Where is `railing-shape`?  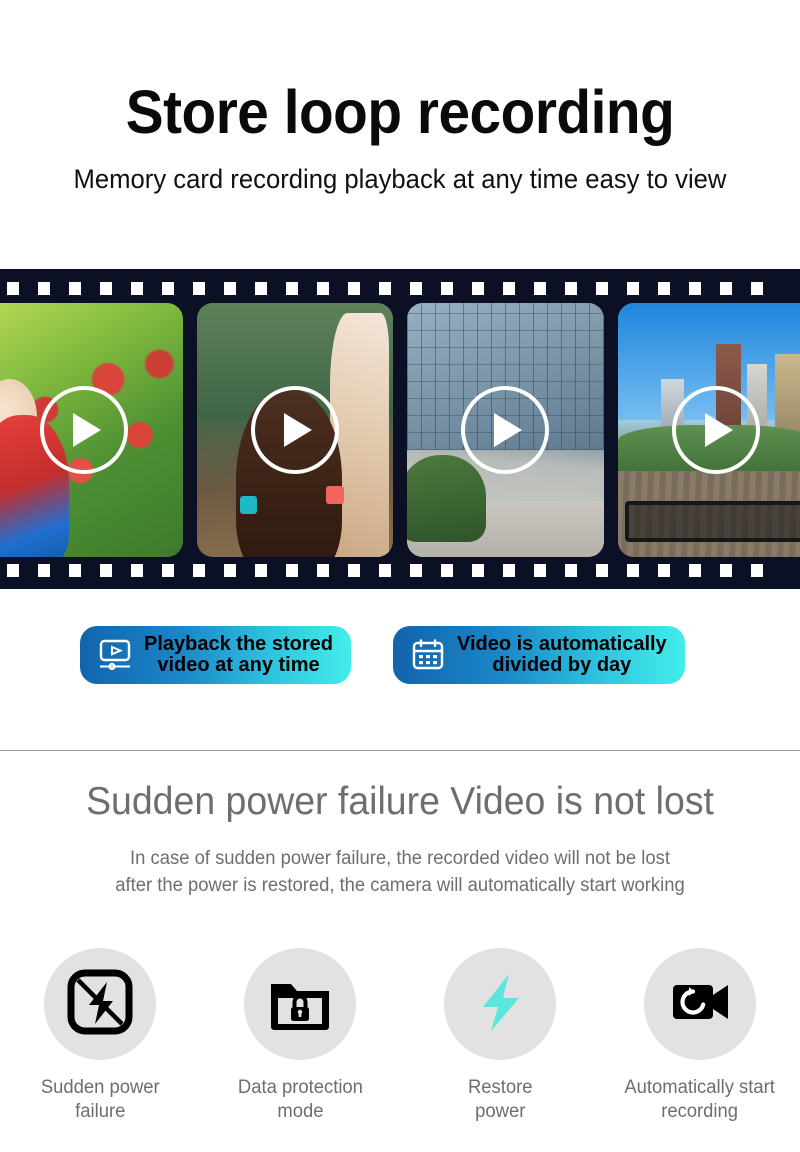
railing-shape is located at coordinates (712, 521).